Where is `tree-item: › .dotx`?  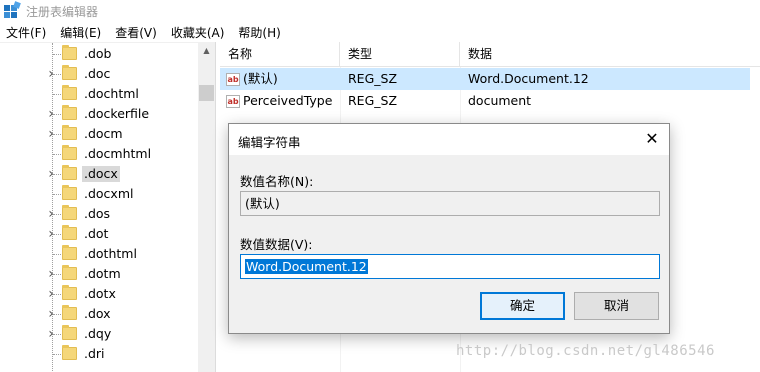
tree-item: › .dotx is located at coordinates (100, 294).